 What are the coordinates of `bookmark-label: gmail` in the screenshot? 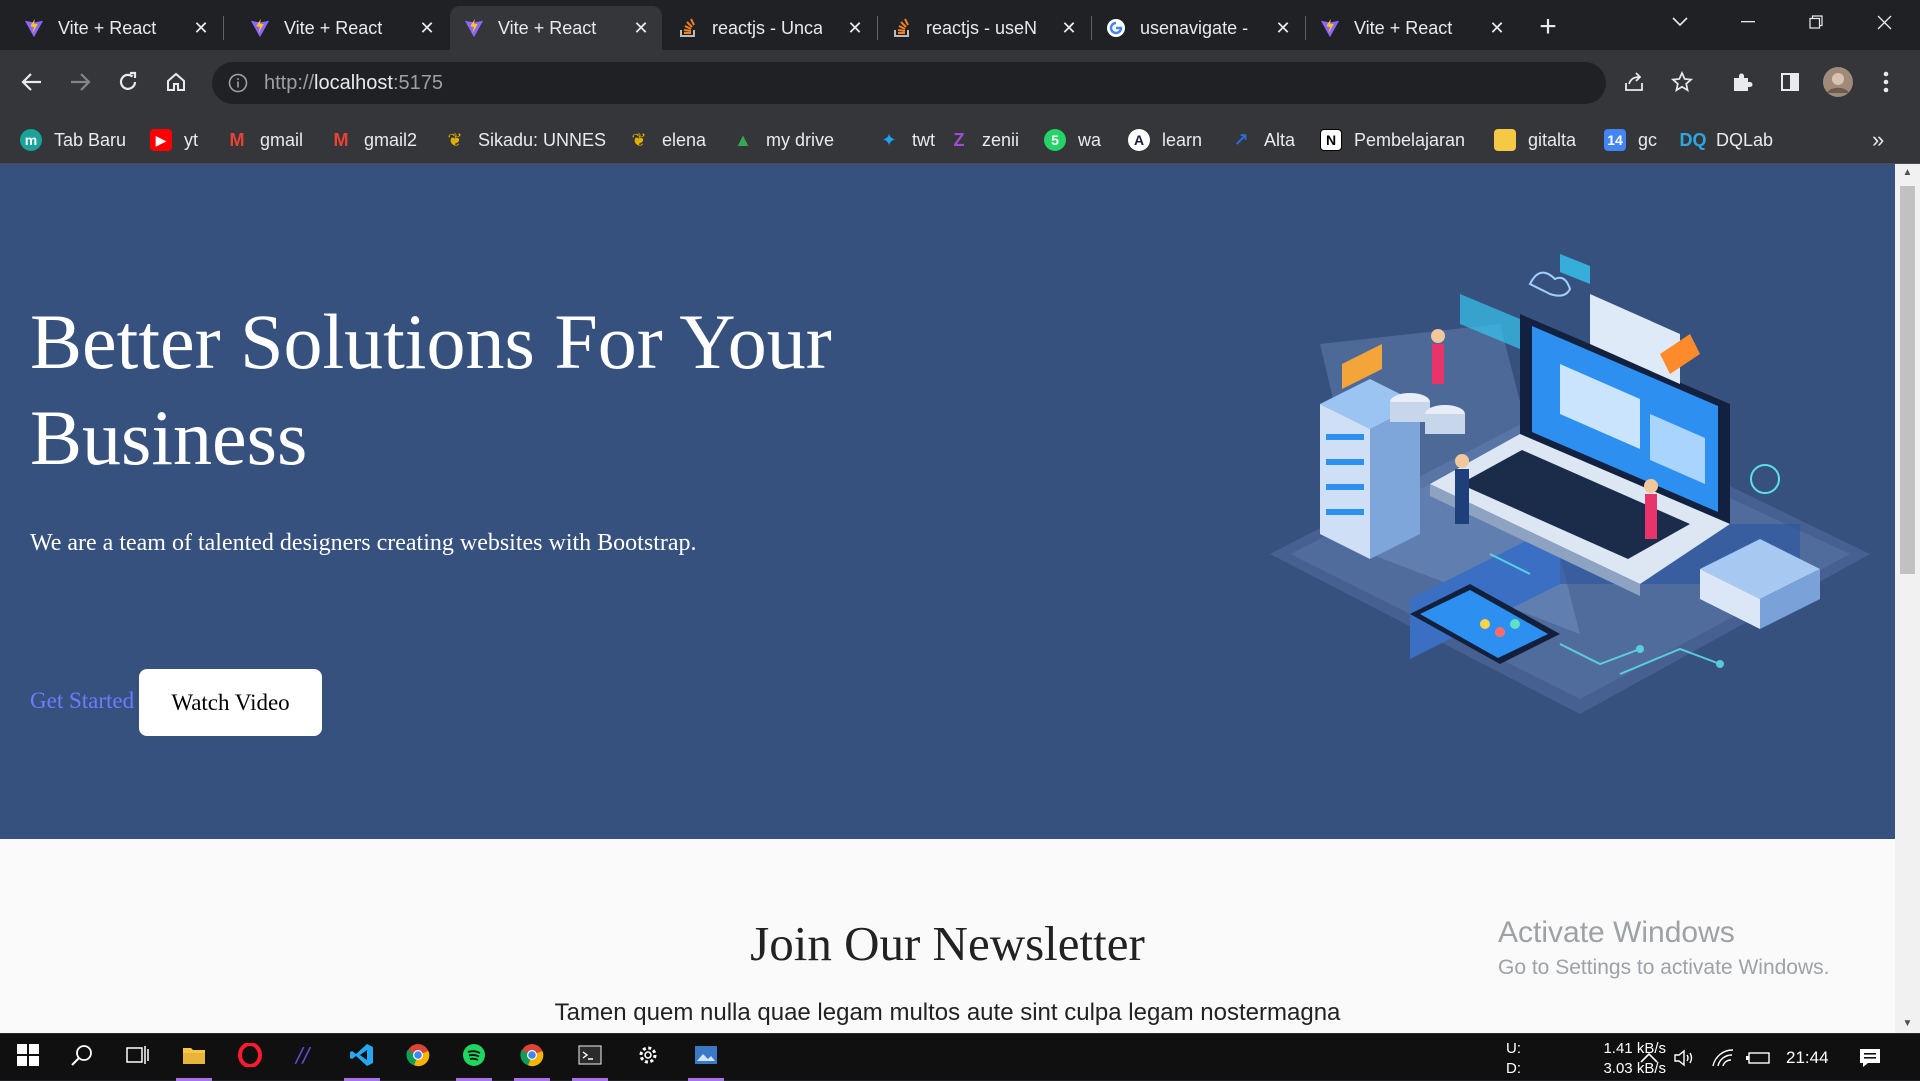 It's located at (282, 139).